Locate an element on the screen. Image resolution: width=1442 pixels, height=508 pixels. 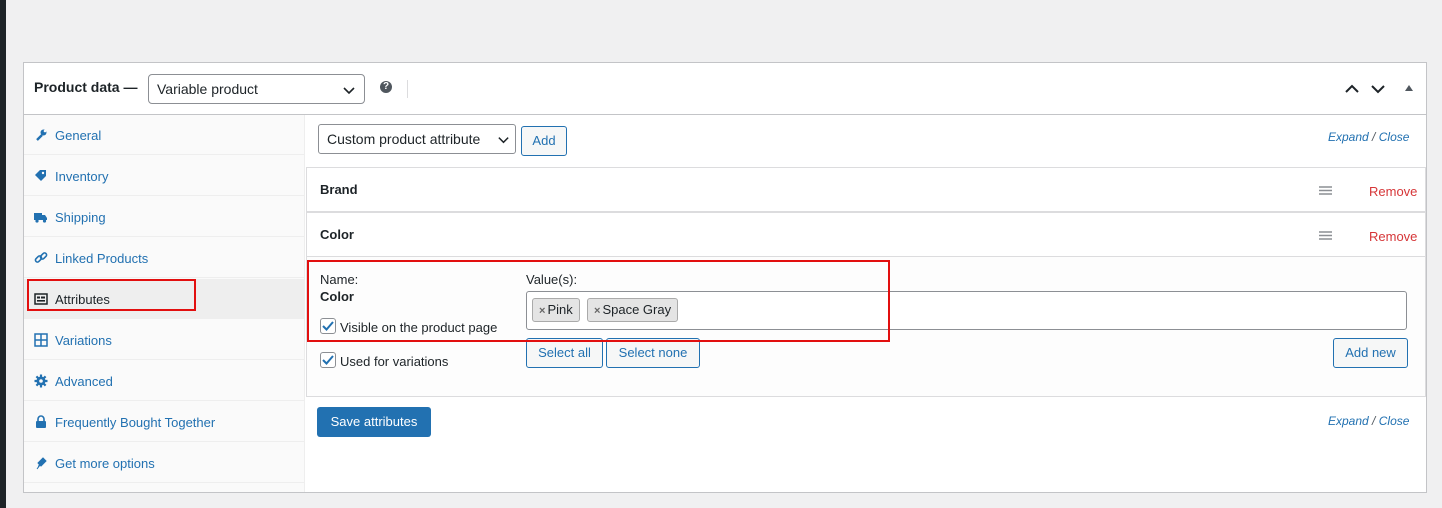
panel-header: Product data — Variable product ? is located at coordinates (725, 89).